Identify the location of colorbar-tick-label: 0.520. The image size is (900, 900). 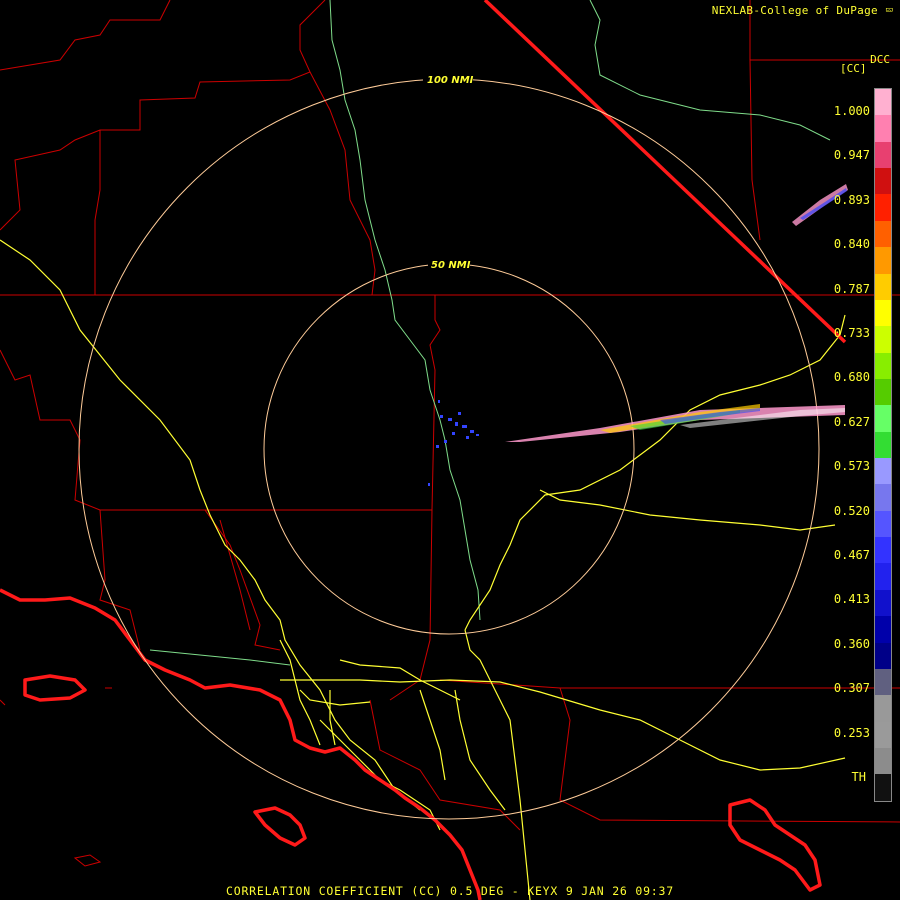
(851, 510).